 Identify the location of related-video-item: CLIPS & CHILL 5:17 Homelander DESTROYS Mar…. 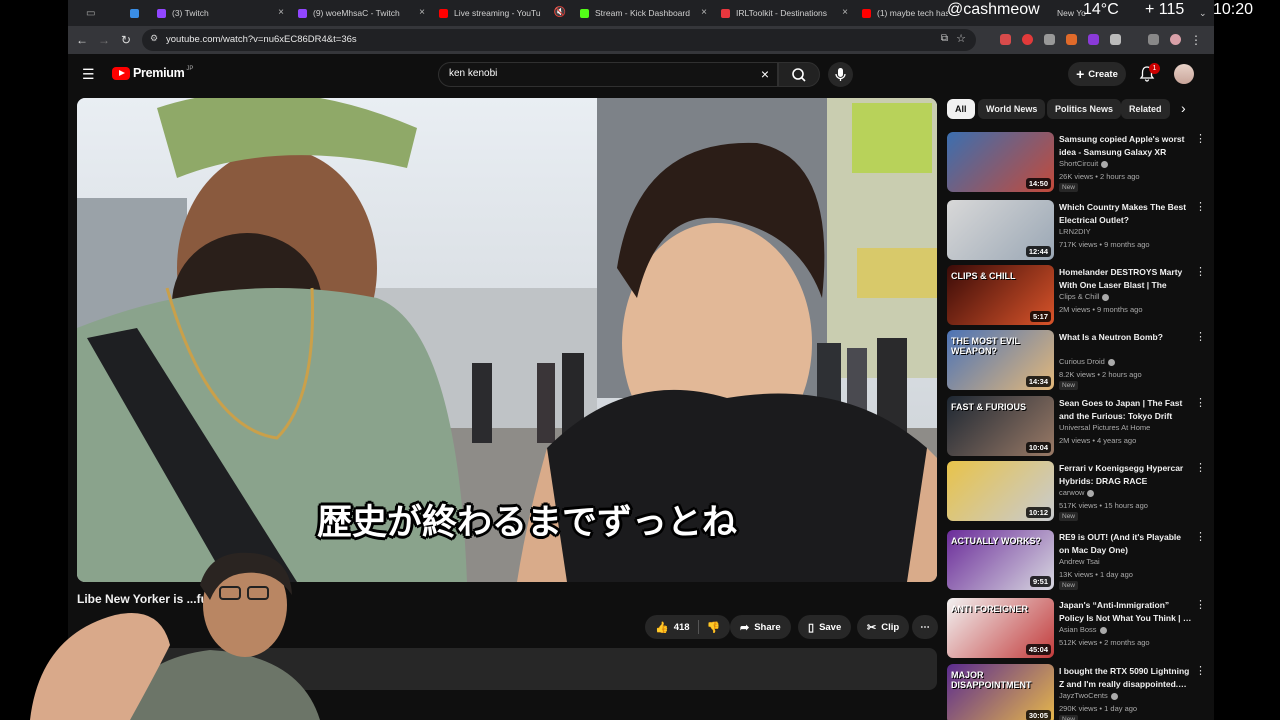
(1077, 296).